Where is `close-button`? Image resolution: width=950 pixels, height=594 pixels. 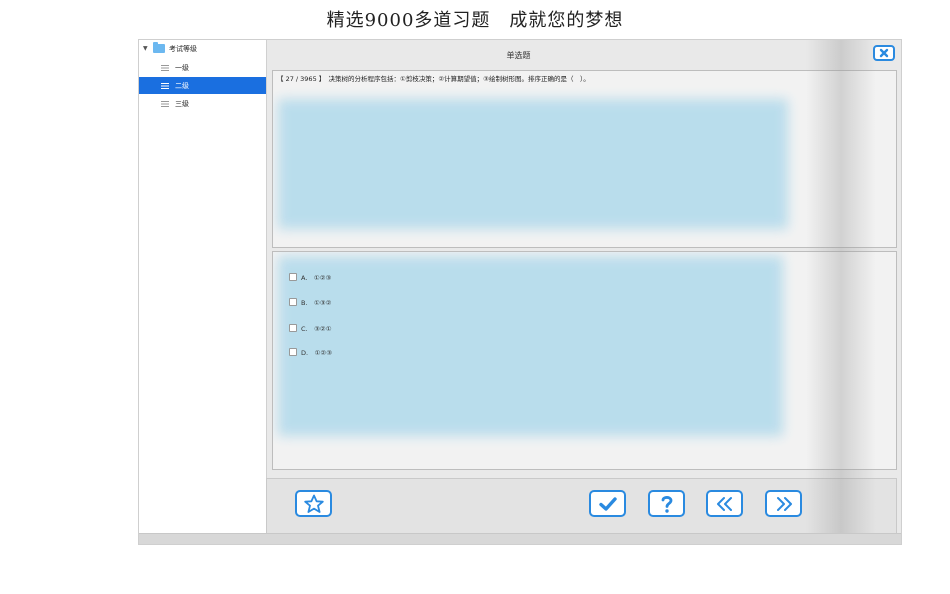 close-button is located at coordinates (884, 53).